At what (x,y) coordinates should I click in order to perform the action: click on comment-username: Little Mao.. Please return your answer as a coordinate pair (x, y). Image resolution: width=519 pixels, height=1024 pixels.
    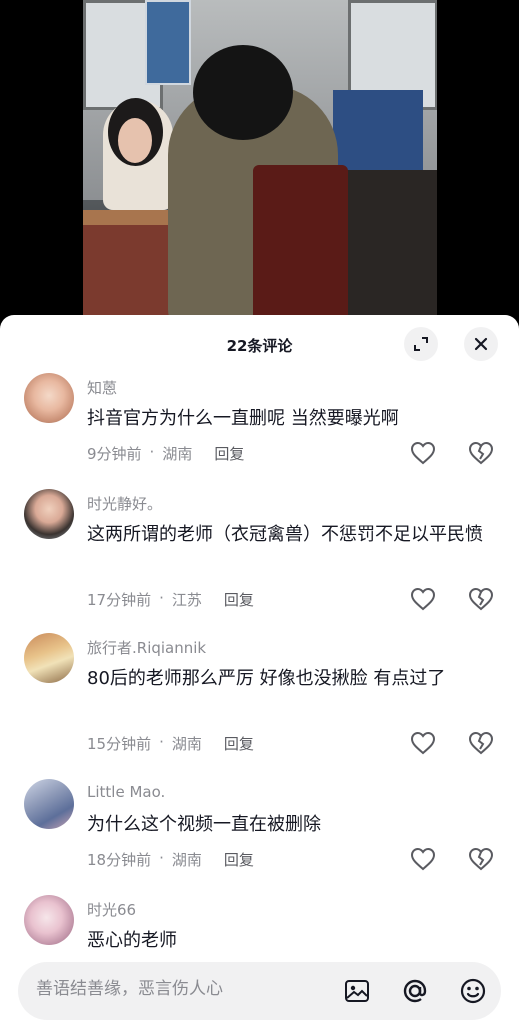
    Looking at the image, I should click on (126, 792).